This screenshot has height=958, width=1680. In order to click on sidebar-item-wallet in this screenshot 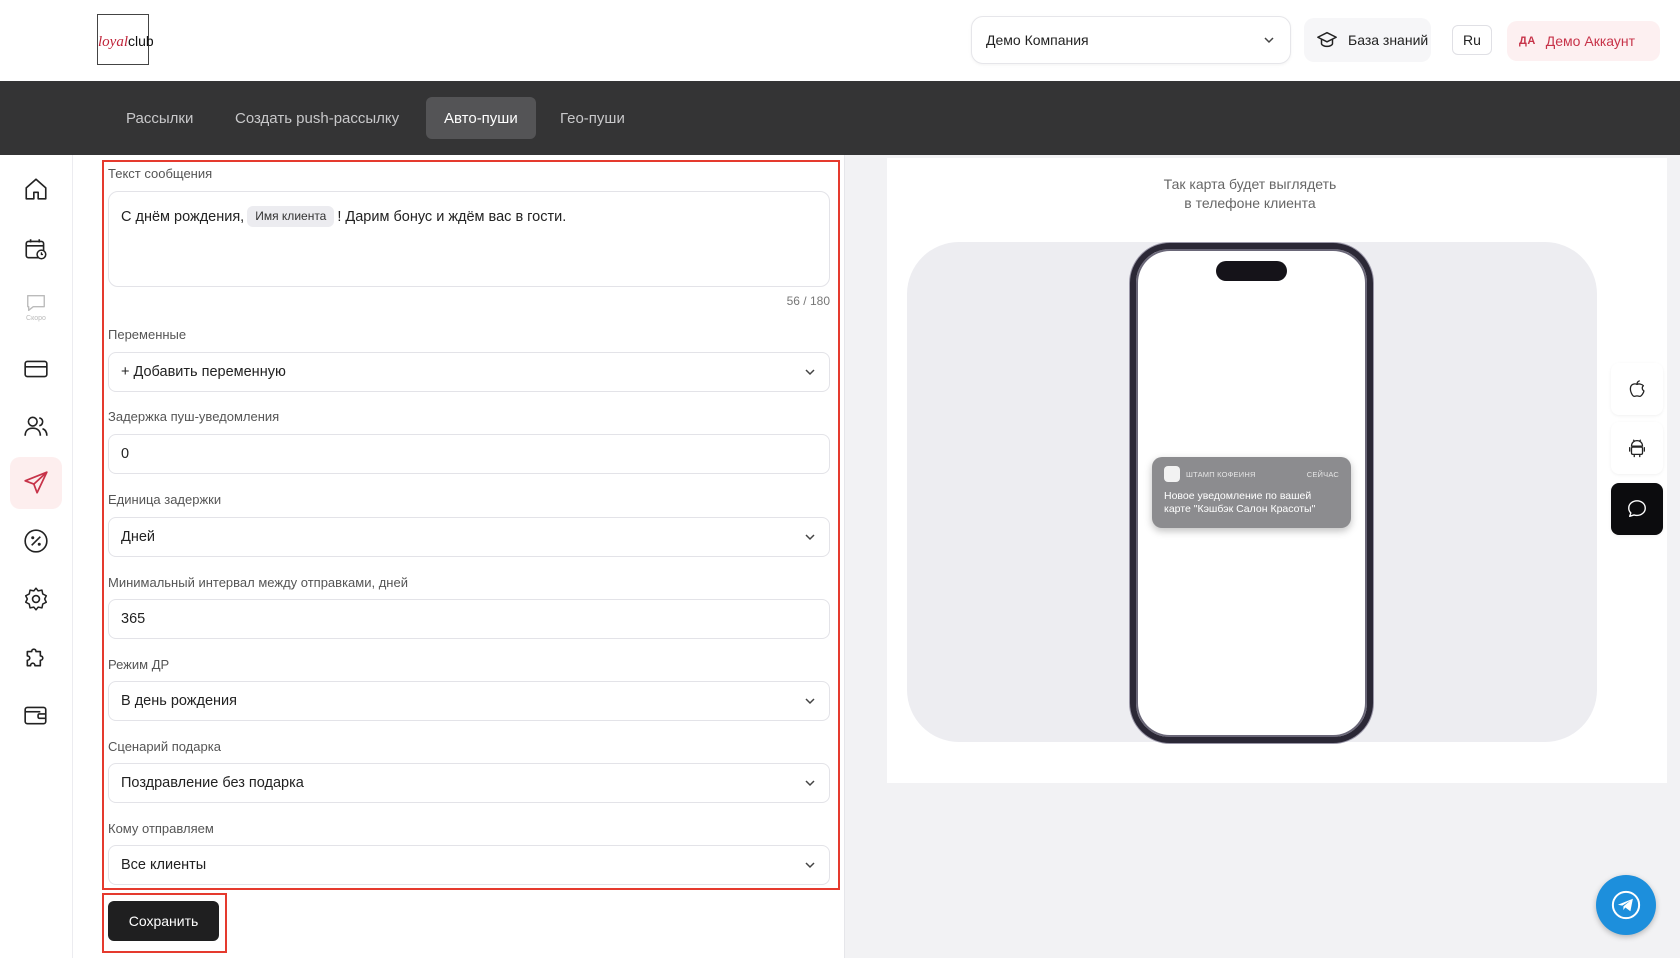, I will do `click(36, 715)`.